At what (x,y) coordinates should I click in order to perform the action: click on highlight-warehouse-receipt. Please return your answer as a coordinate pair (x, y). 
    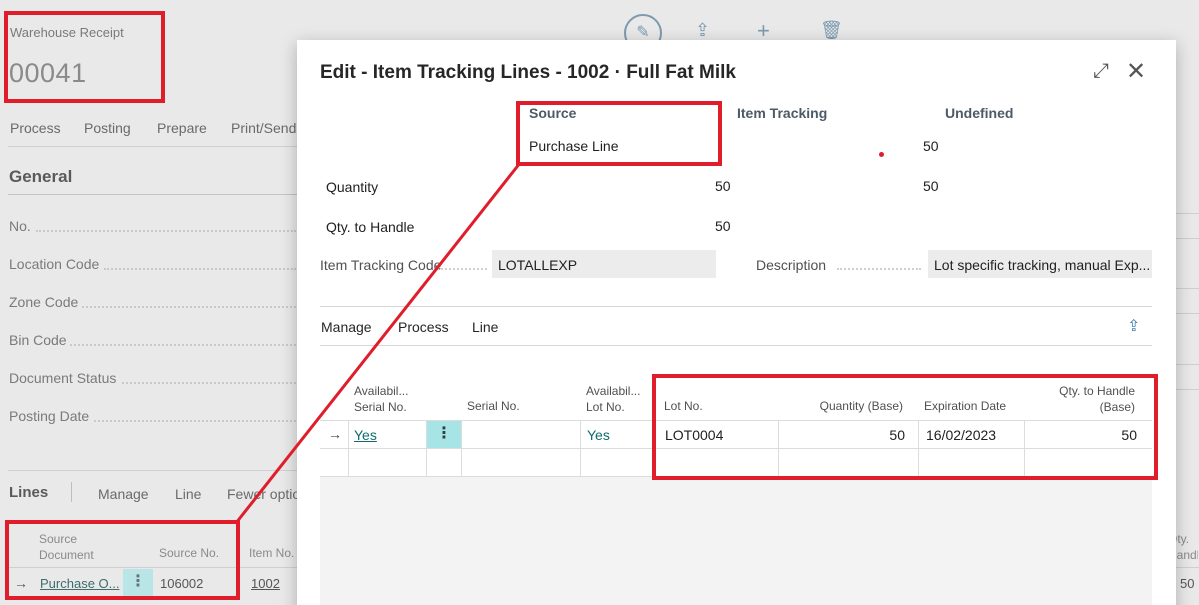
    Looking at the image, I should click on (84, 57).